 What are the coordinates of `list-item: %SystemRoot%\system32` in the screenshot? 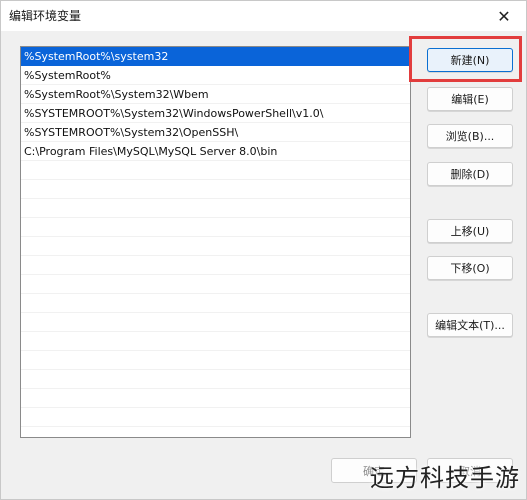 It's located at (215, 56).